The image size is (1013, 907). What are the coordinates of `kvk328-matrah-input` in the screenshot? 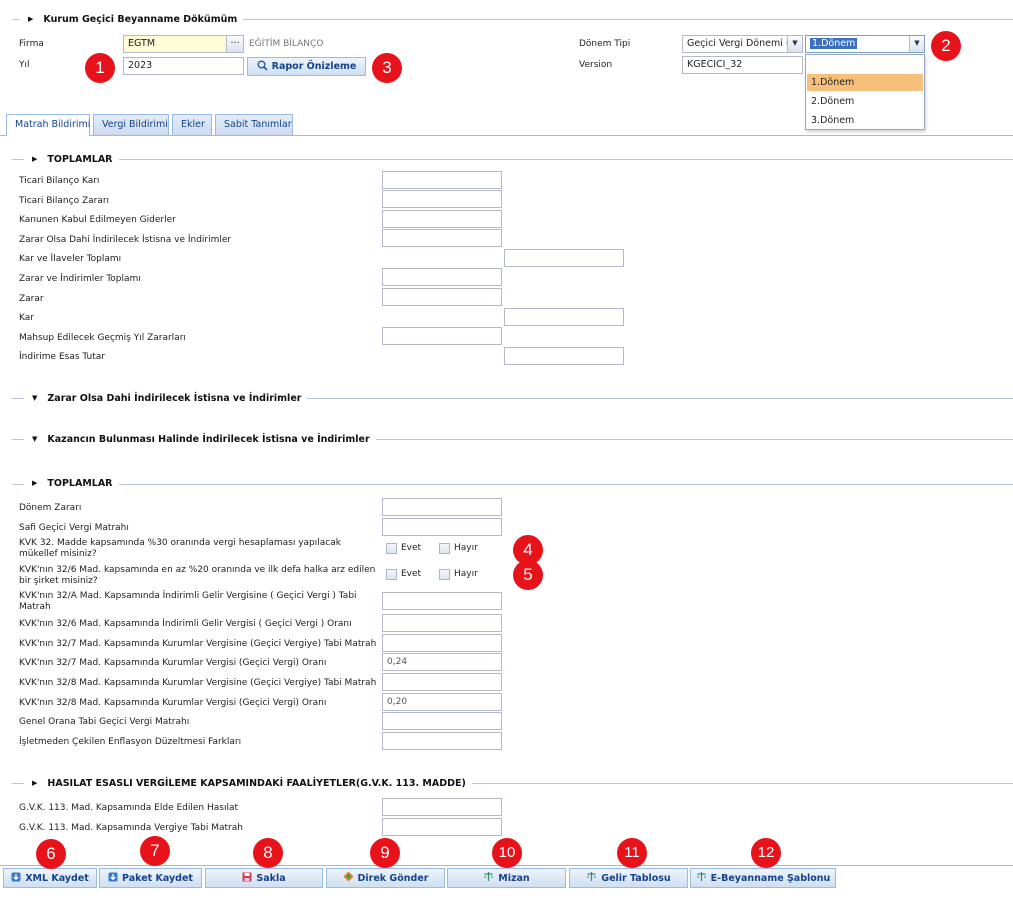 It's located at (442, 682).